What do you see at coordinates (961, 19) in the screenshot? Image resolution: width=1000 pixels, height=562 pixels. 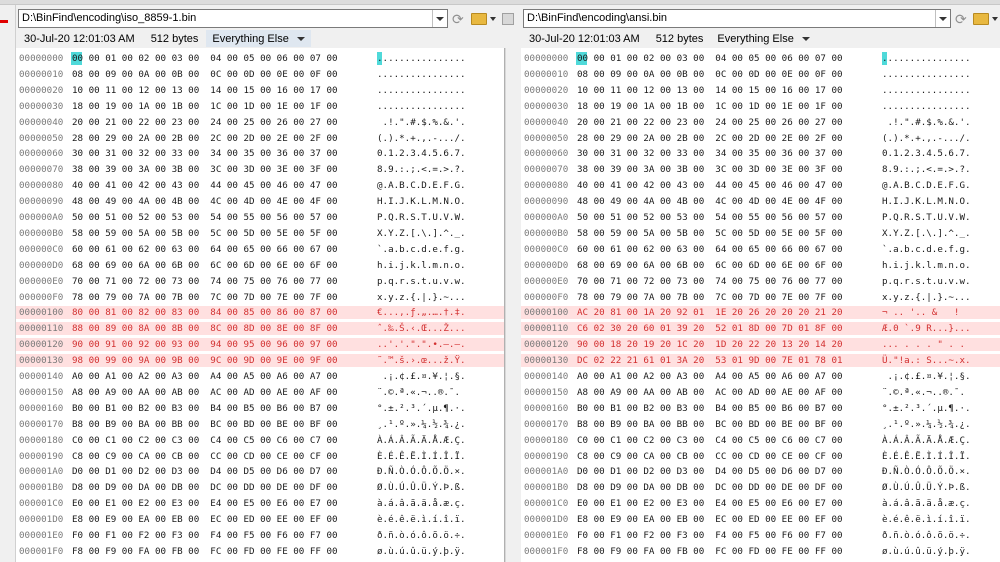 I see `reload-icon: ⟳` at bounding box center [961, 19].